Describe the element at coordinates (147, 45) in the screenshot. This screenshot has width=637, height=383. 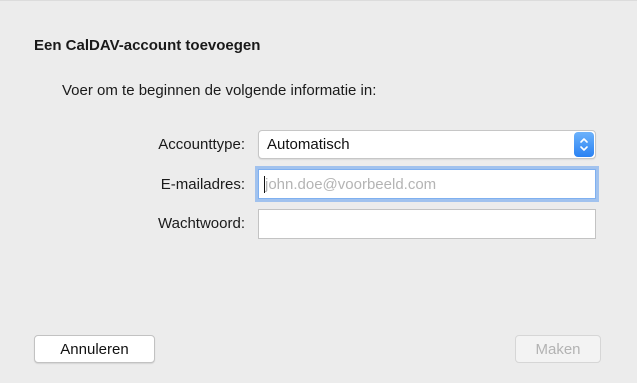
I see `dialog-title: Een CalDAV-account toevoegen` at that location.